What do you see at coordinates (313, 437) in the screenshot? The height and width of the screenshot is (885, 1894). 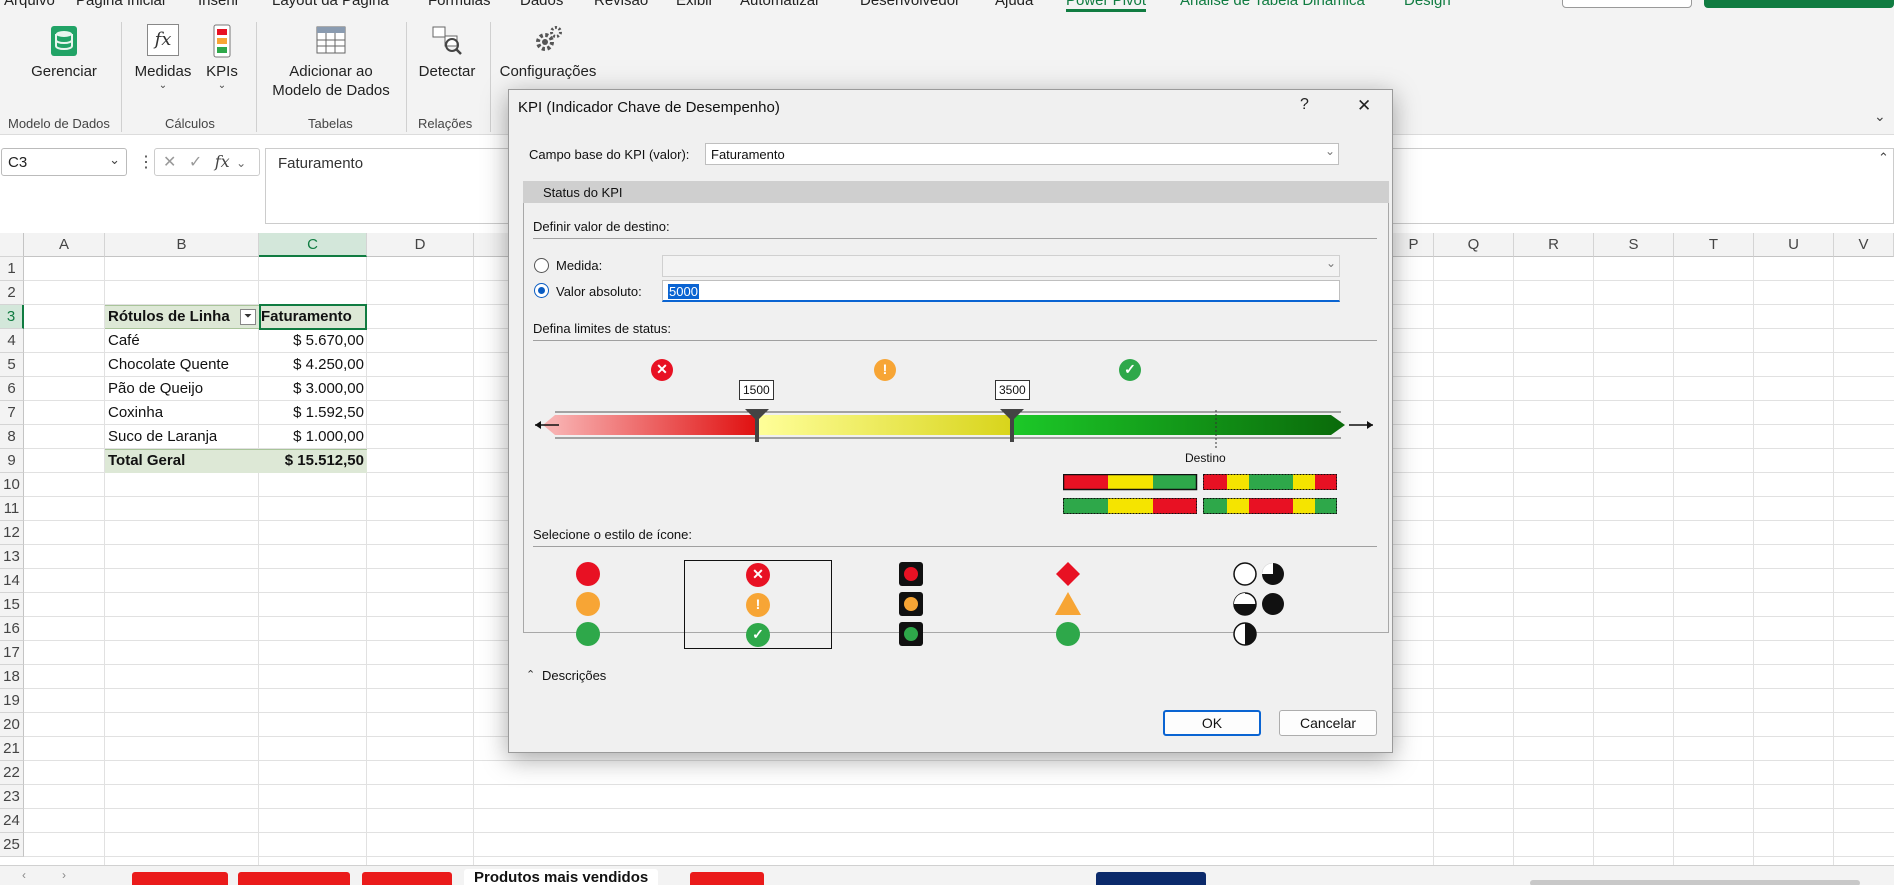 I see `pivot-row-value: $ 1.000,00` at bounding box center [313, 437].